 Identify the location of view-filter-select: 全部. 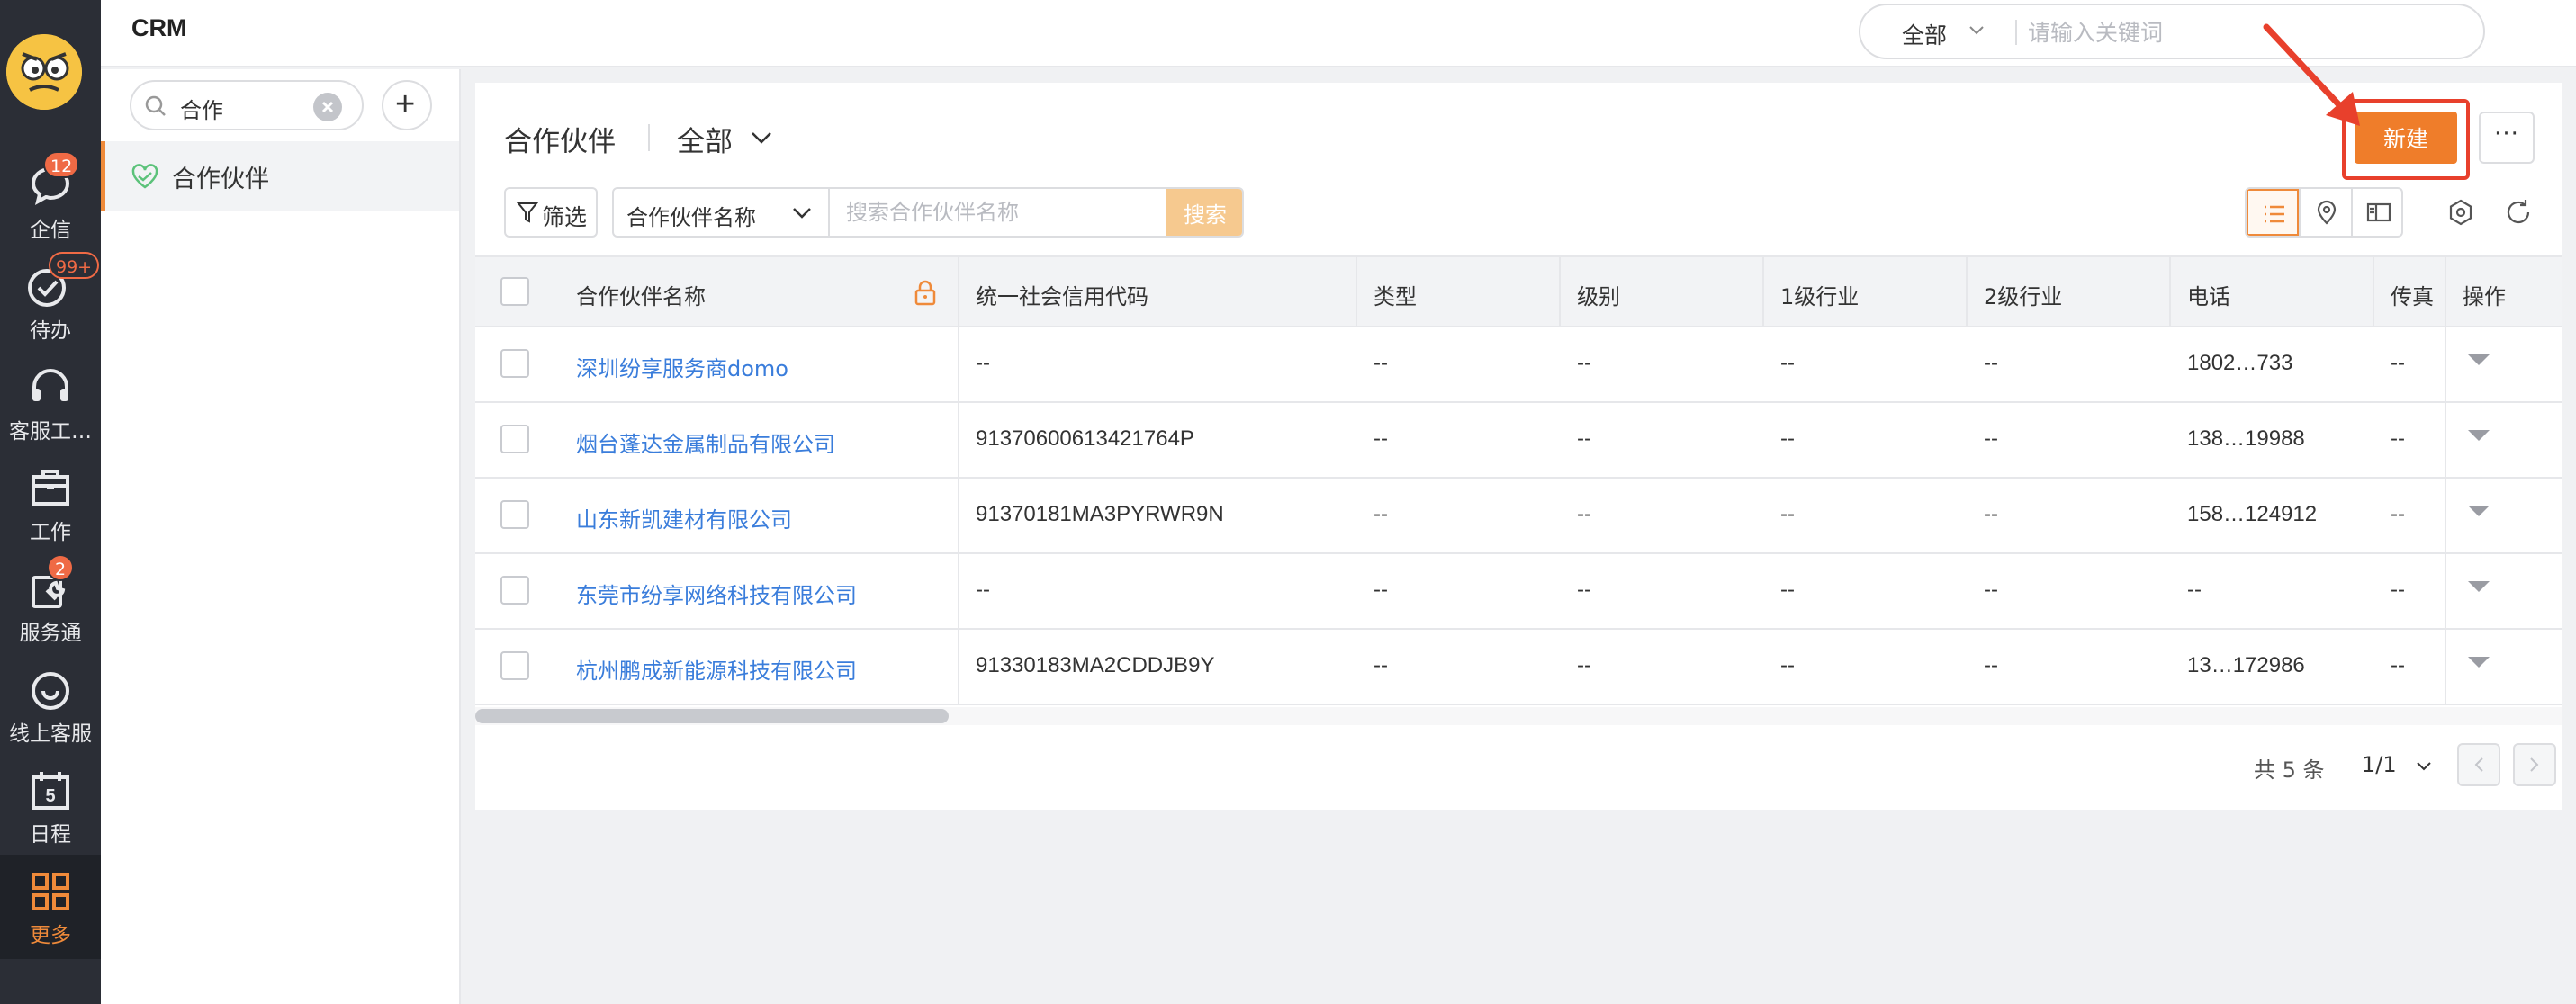
(705, 139).